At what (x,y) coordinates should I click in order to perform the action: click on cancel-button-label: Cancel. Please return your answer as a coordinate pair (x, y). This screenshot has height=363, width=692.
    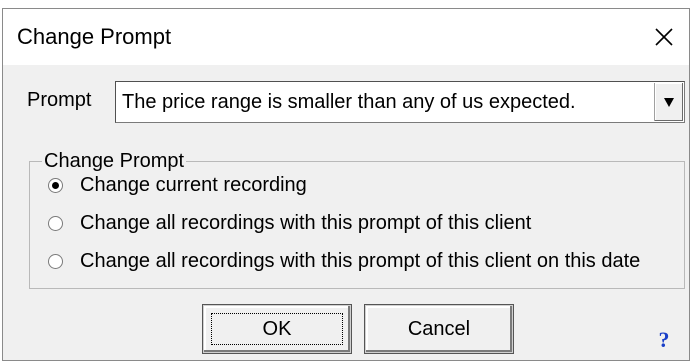
    Looking at the image, I should click on (439, 328).